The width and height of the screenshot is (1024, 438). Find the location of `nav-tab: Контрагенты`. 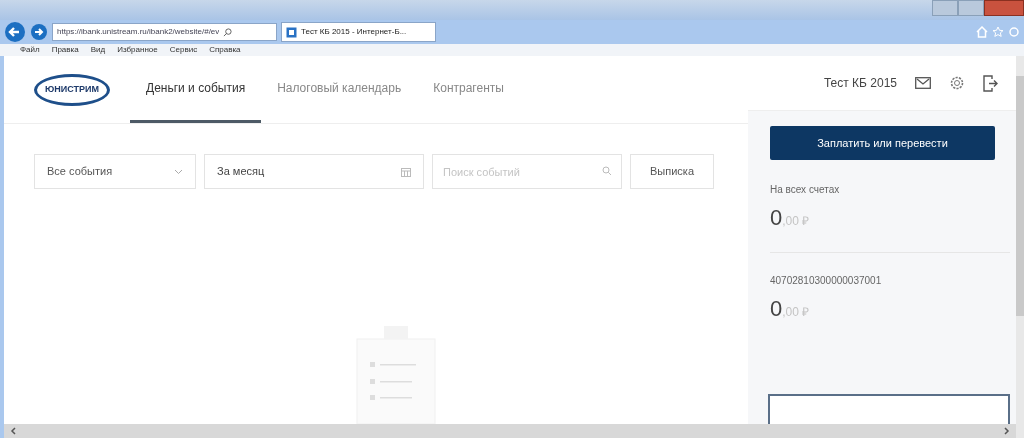

nav-tab: Контрагенты is located at coordinates (468, 89).